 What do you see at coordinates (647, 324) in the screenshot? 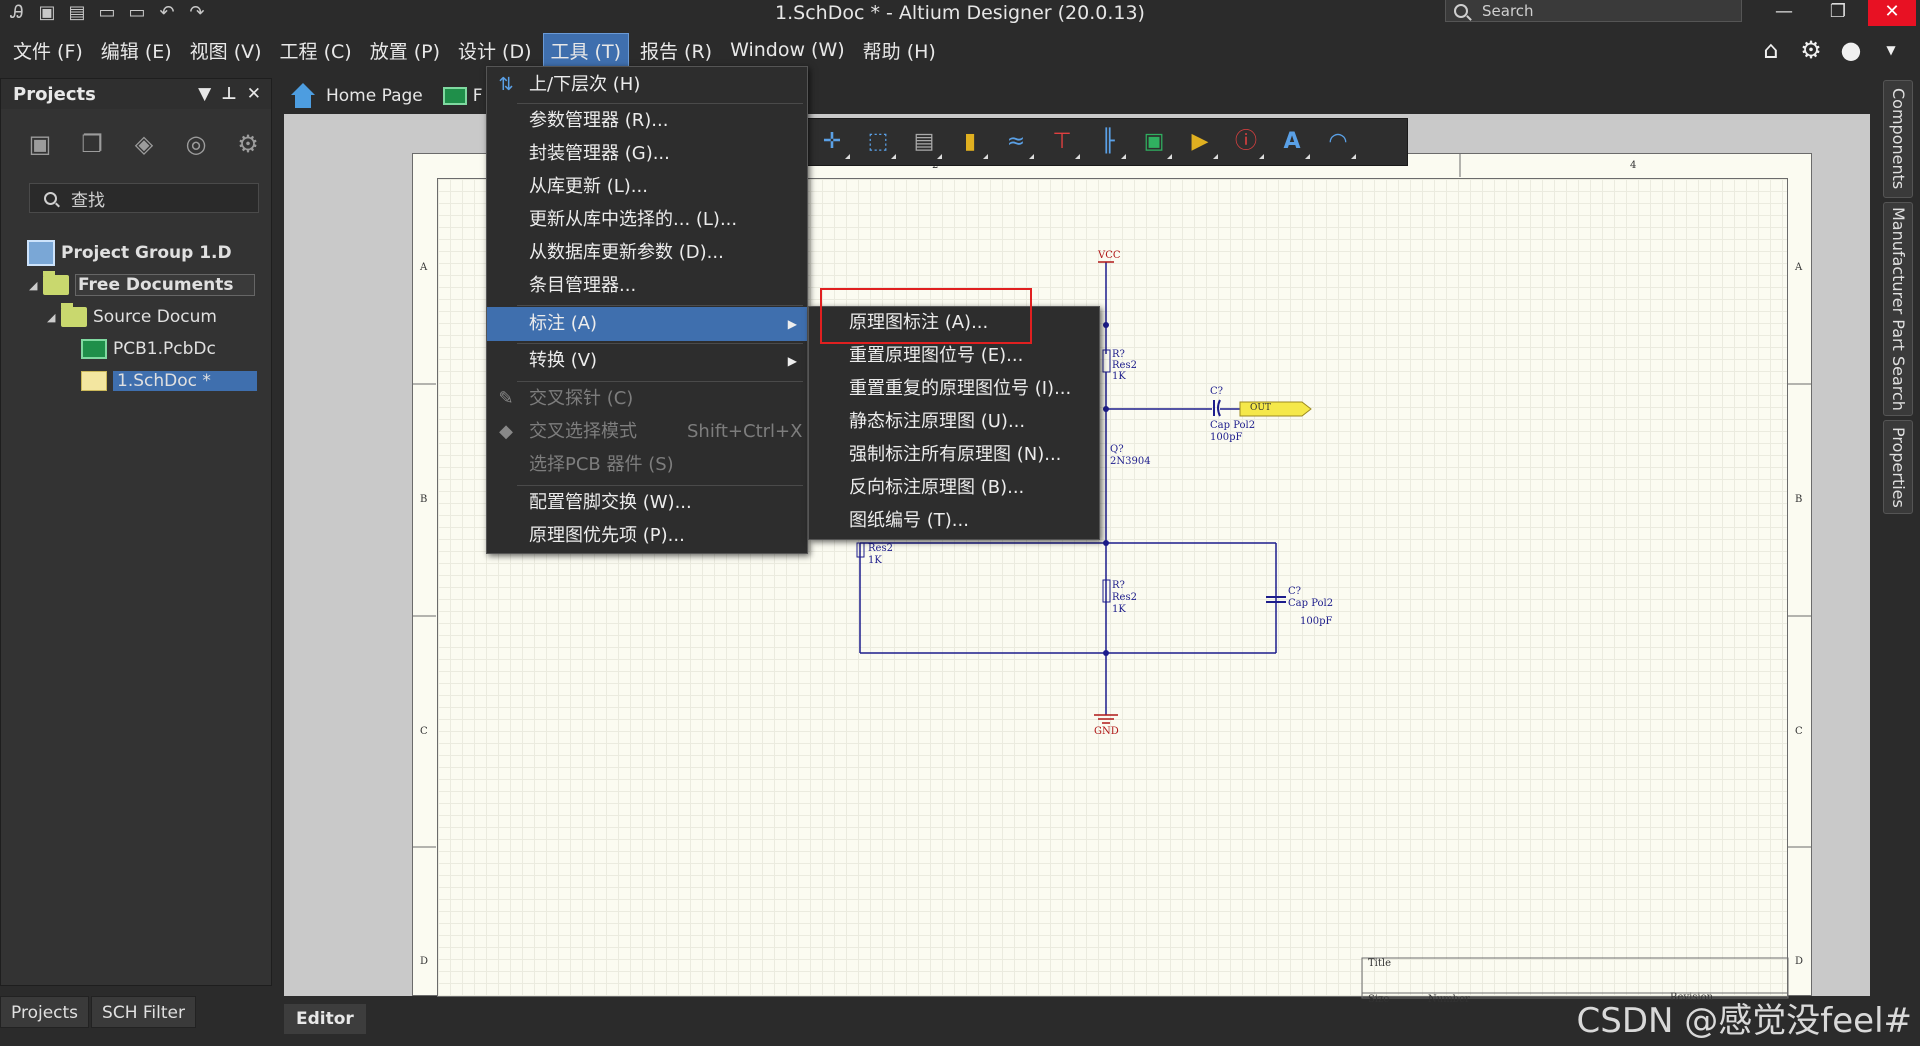
I see `menu-item-annotation: 标注 (A) ▶` at bounding box center [647, 324].